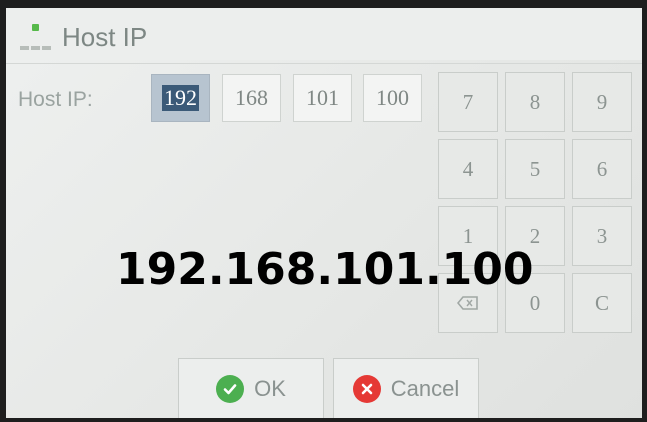 The height and width of the screenshot is (422, 647). Describe the element at coordinates (602, 303) in the screenshot. I see `key-clear: C` at that location.